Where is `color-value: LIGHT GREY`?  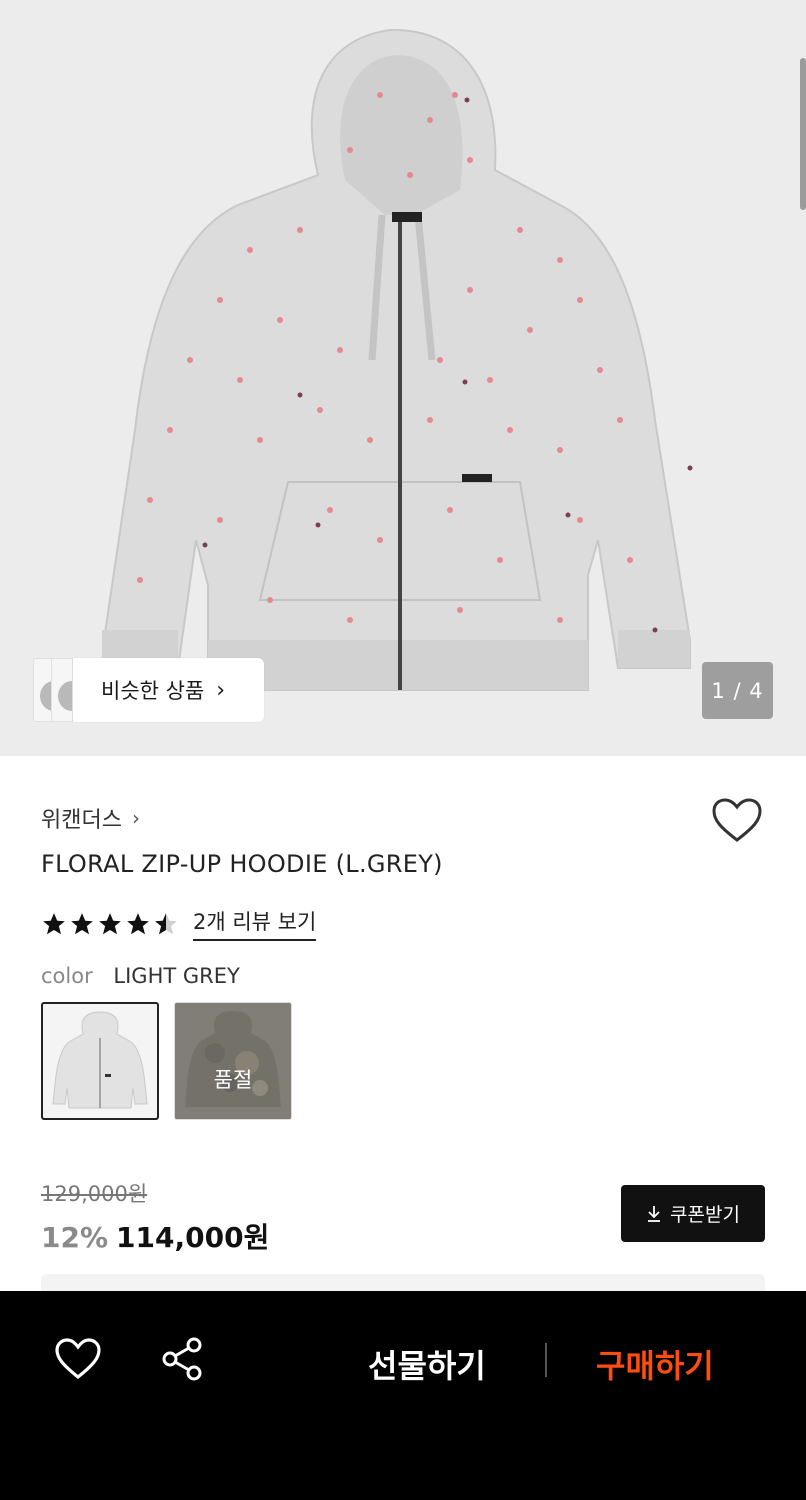
color-value: LIGHT GREY is located at coordinates (176, 976).